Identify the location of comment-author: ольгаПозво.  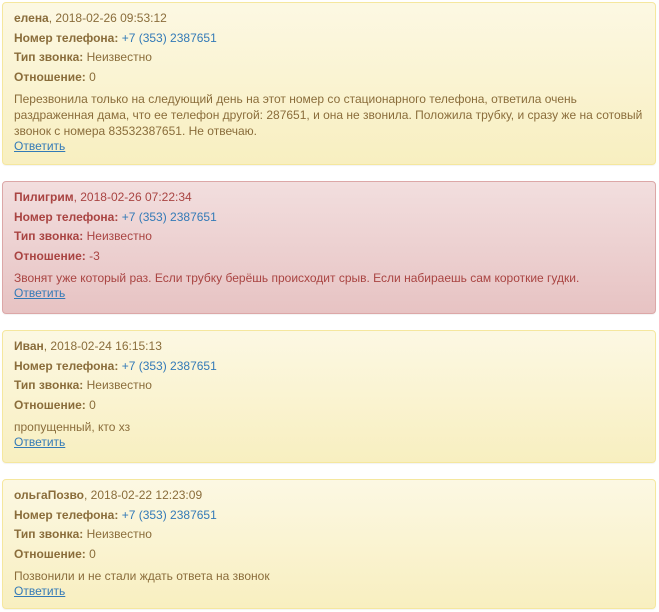
(49, 495).